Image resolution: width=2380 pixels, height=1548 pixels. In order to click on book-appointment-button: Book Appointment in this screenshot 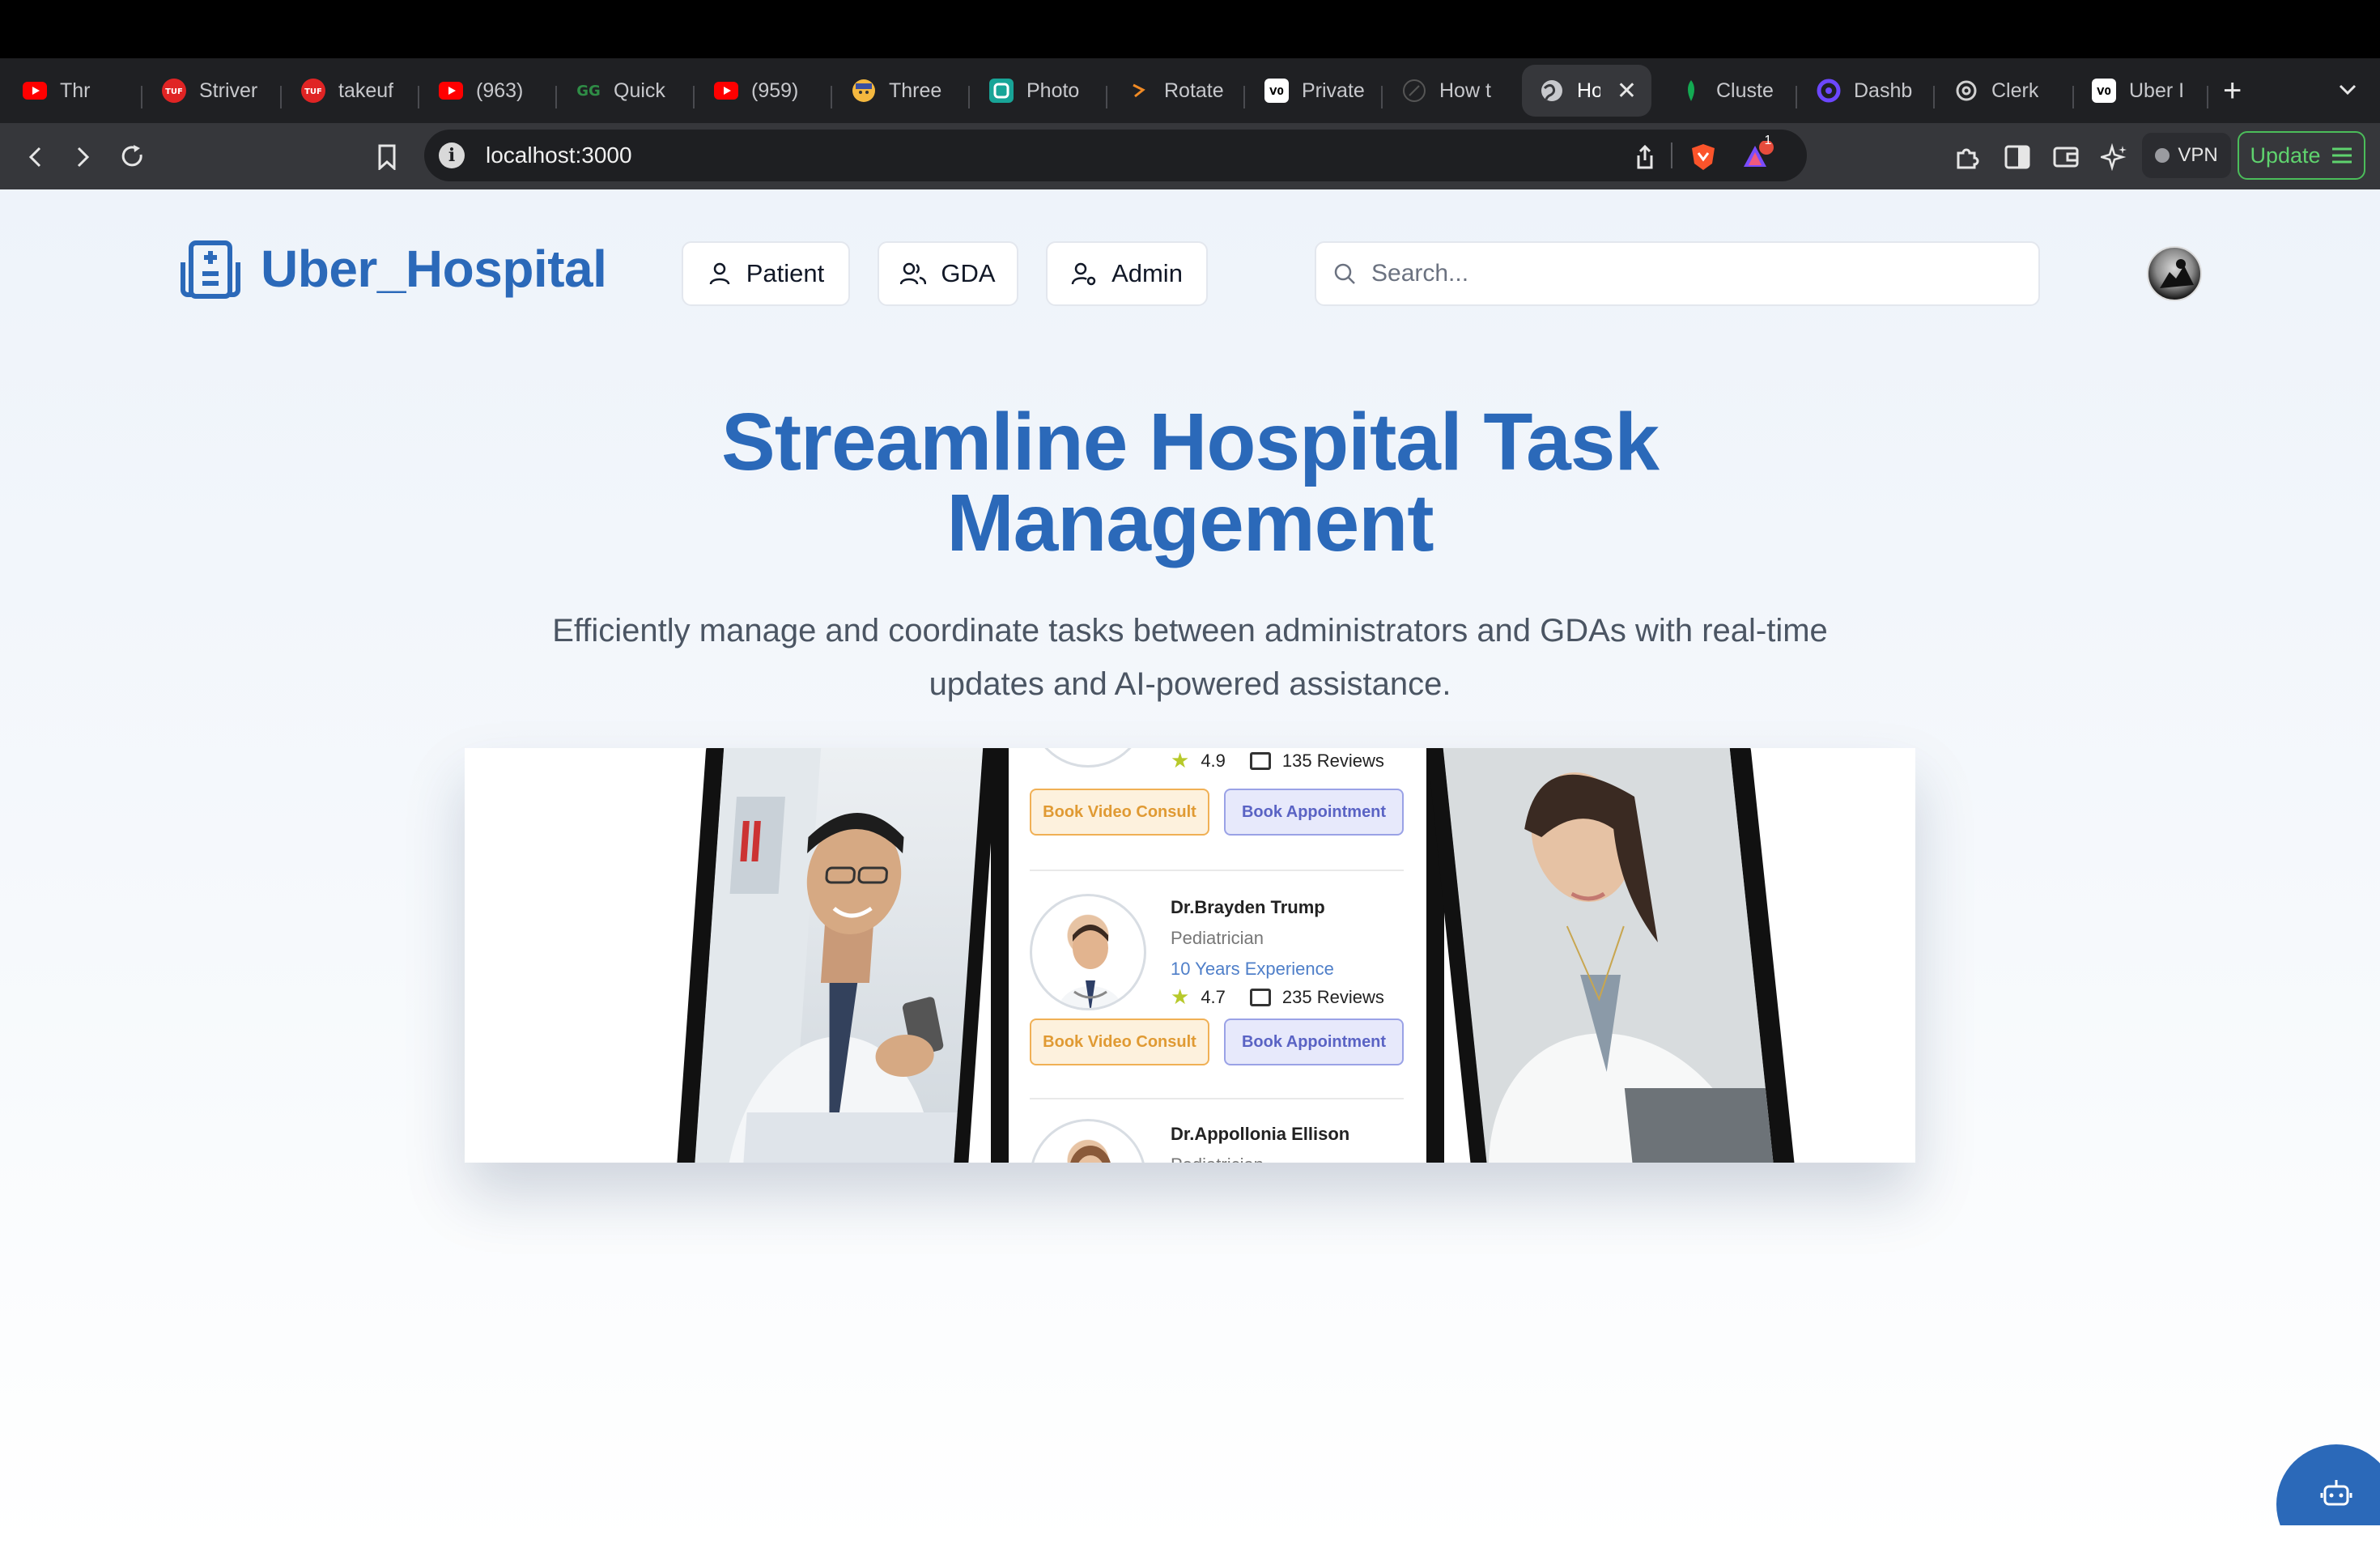, I will do `click(1314, 1042)`.